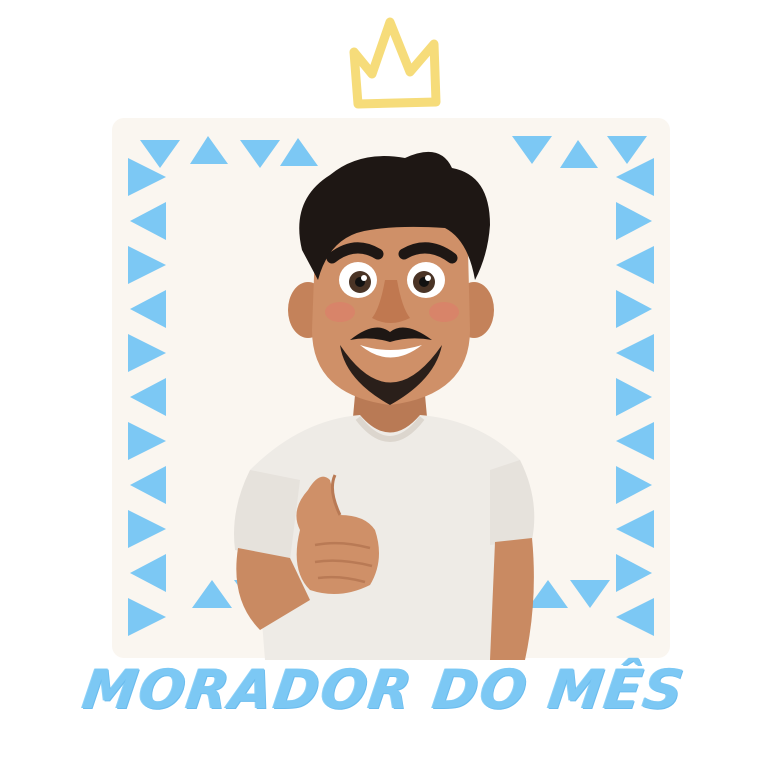 This screenshot has width=768, height=768. Describe the element at coordinates (395, 63) in the screenshot. I see `crown-icon` at that location.